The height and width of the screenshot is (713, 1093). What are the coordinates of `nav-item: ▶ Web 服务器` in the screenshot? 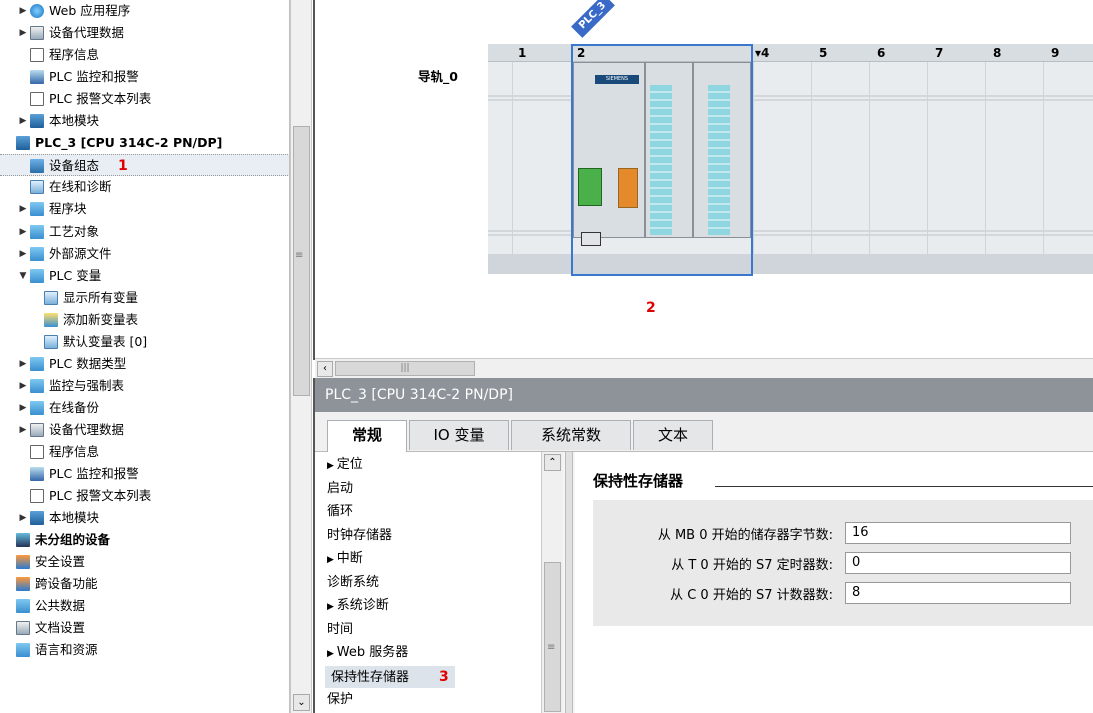 It's located at (367, 653).